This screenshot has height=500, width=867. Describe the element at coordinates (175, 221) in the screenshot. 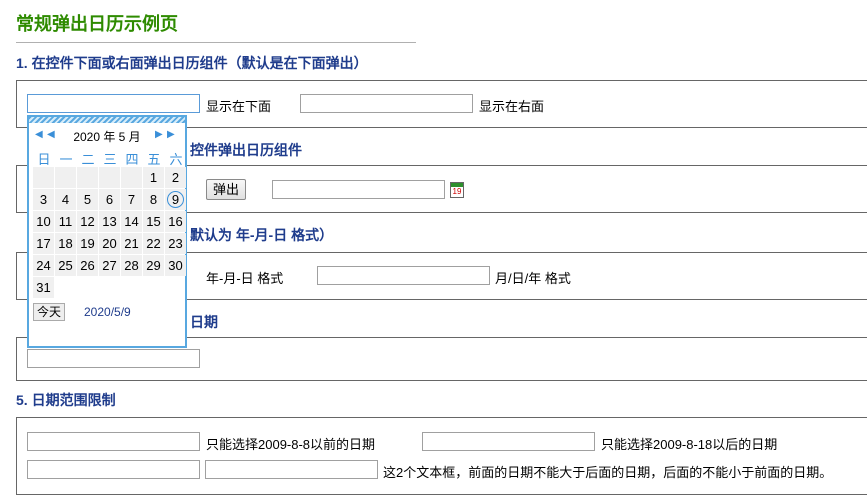

I see `calendar-day-16: 16` at that location.